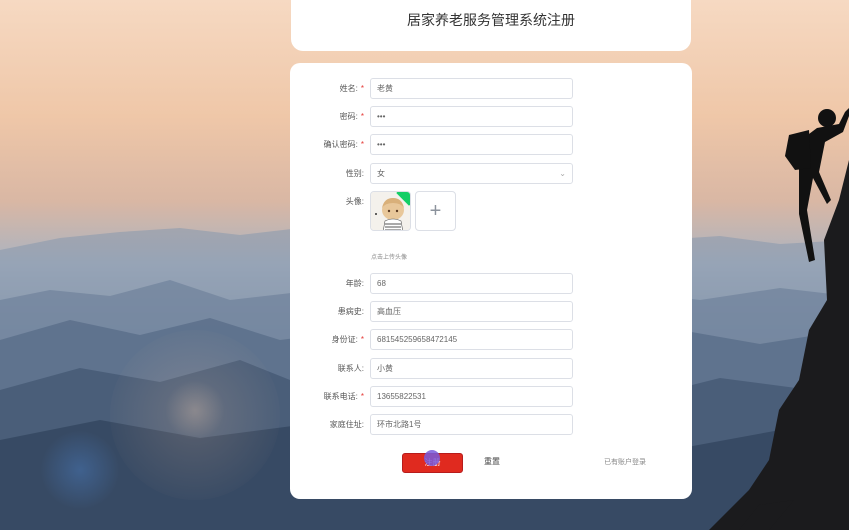 This screenshot has width=849, height=530. I want to click on phone-input: 13655822531, so click(471, 396).